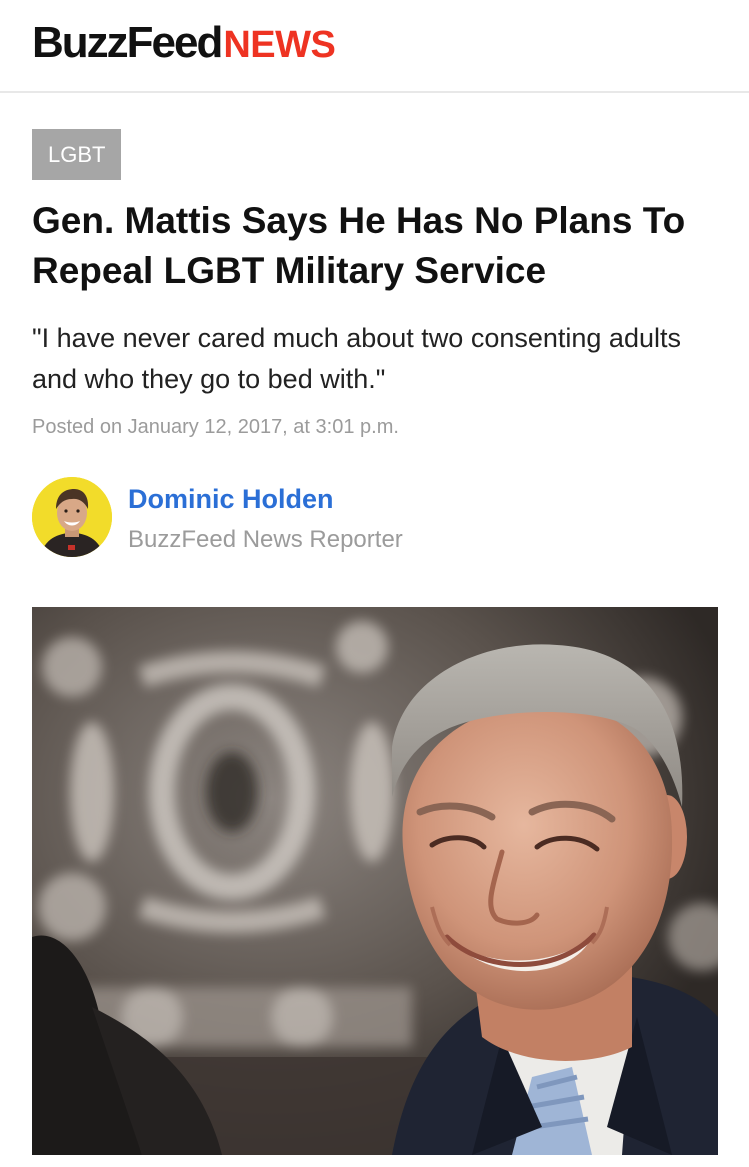 The width and height of the screenshot is (749, 1167). I want to click on posted-timestamp: Posted on January 12, 2017, at 3:01 p.m., so click(215, 427).